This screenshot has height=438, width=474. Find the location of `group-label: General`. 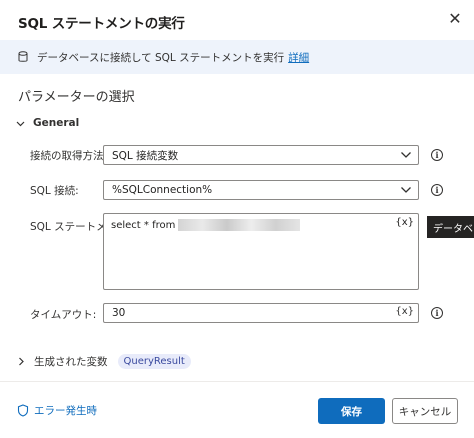

group-label: General is located at coordinates (56, 123).